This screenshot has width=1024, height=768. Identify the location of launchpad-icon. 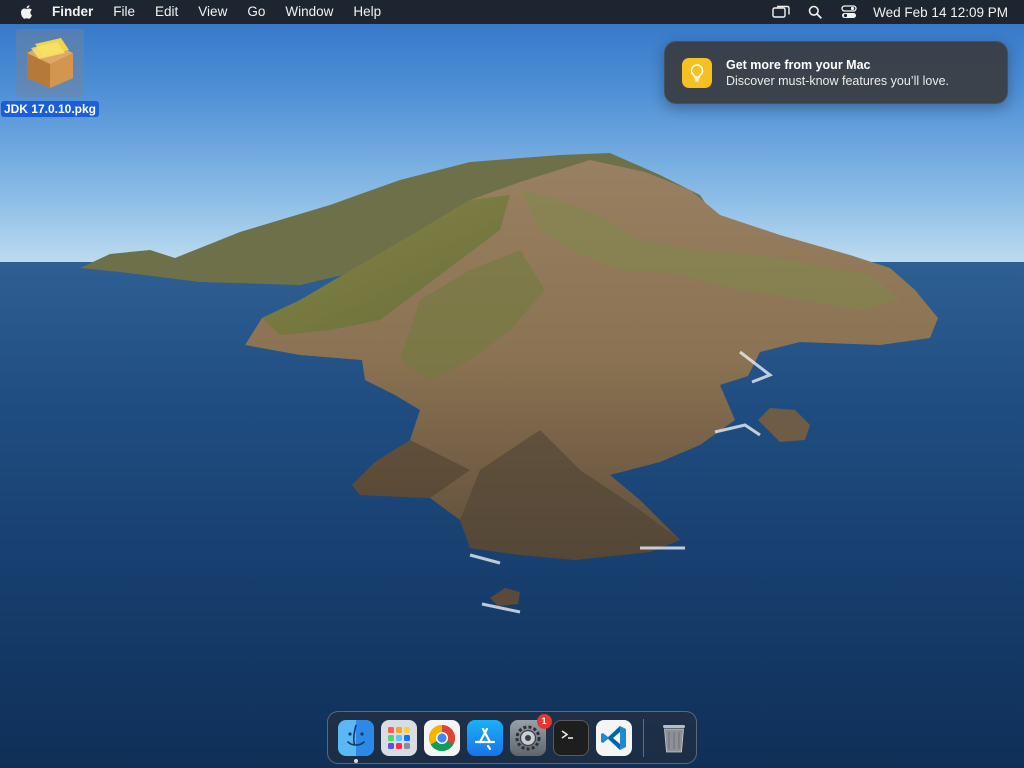
(398, 737).